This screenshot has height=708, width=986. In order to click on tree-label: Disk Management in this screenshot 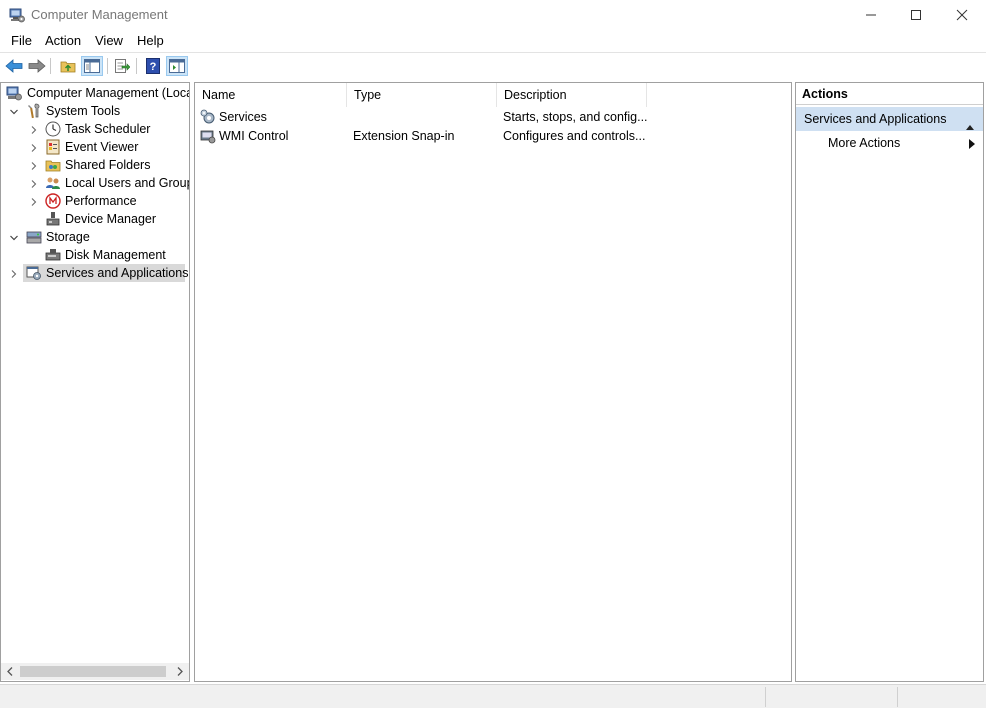, I will do `click(115, 255)`.